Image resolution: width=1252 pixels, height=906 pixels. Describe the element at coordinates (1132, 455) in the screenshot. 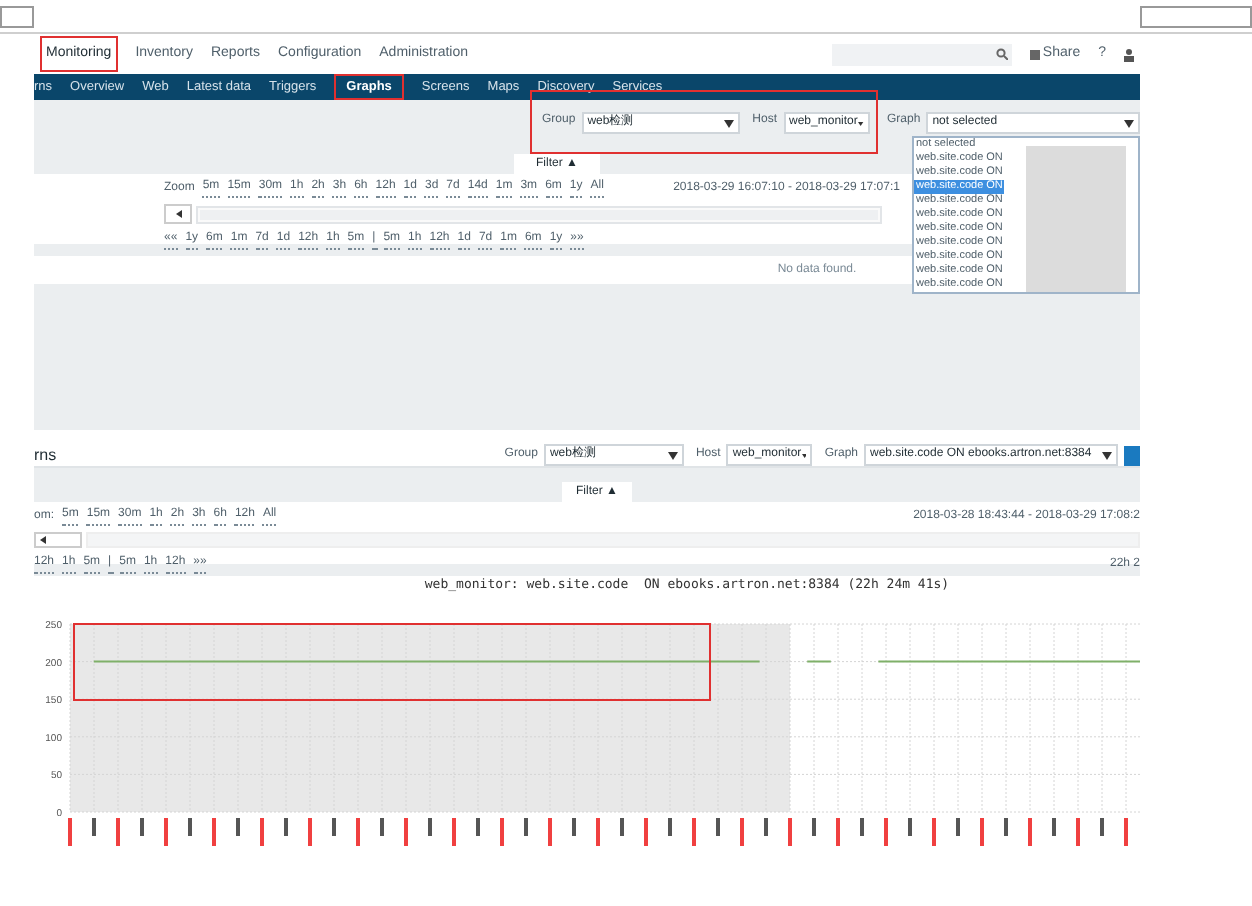

I see `apply-button` at that location.